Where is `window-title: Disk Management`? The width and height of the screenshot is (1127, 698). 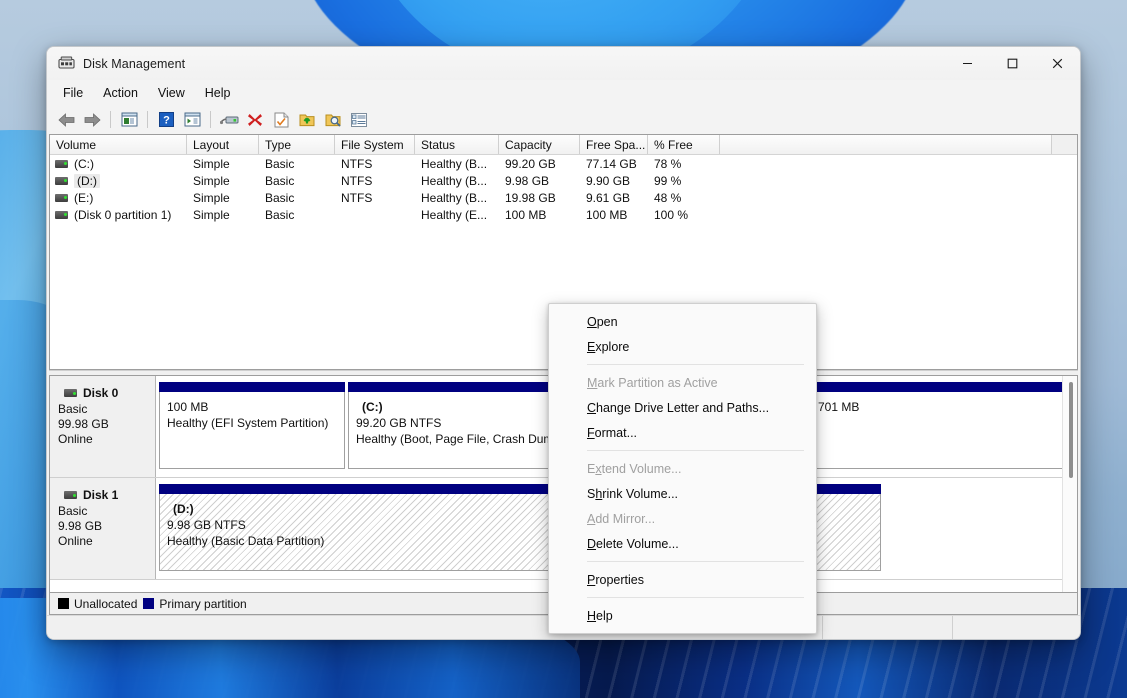
window-title: Disk Management is located at coordinates (134, 63).